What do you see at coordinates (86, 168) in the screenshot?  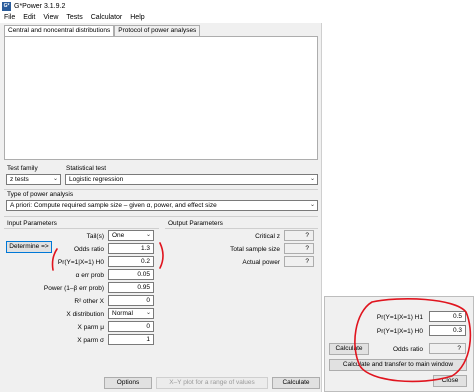 I see `statistical-test-label: Statistical test` at bounding box center [86, 168].